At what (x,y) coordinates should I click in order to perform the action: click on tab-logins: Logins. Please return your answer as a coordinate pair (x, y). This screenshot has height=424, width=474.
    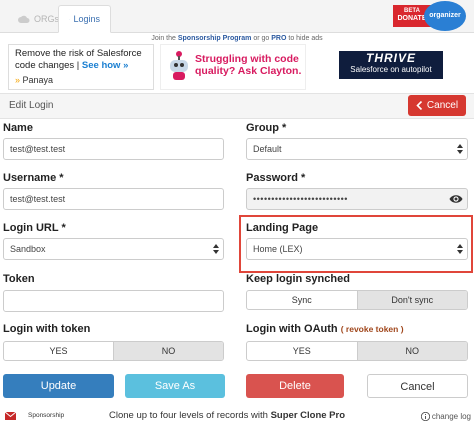
    Looking at the image, I should click on (84, 19).